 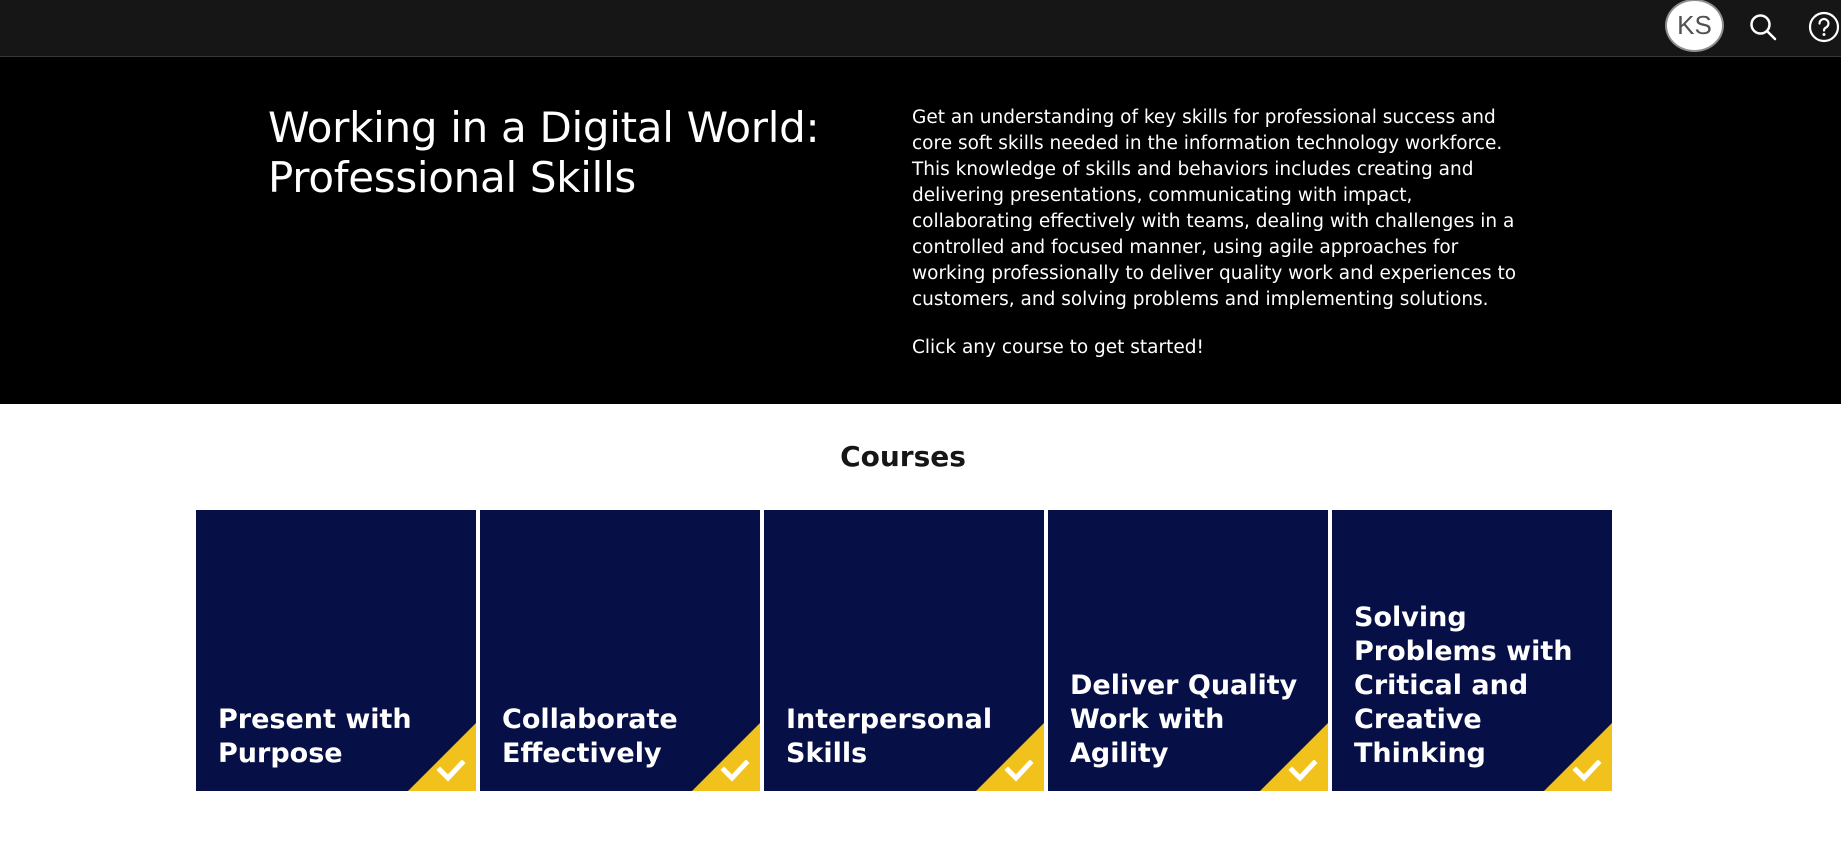 What do you see at coordinates (1822, 27) in the screenshot?
I see `help-icon` at bounding box center [1822, 27].